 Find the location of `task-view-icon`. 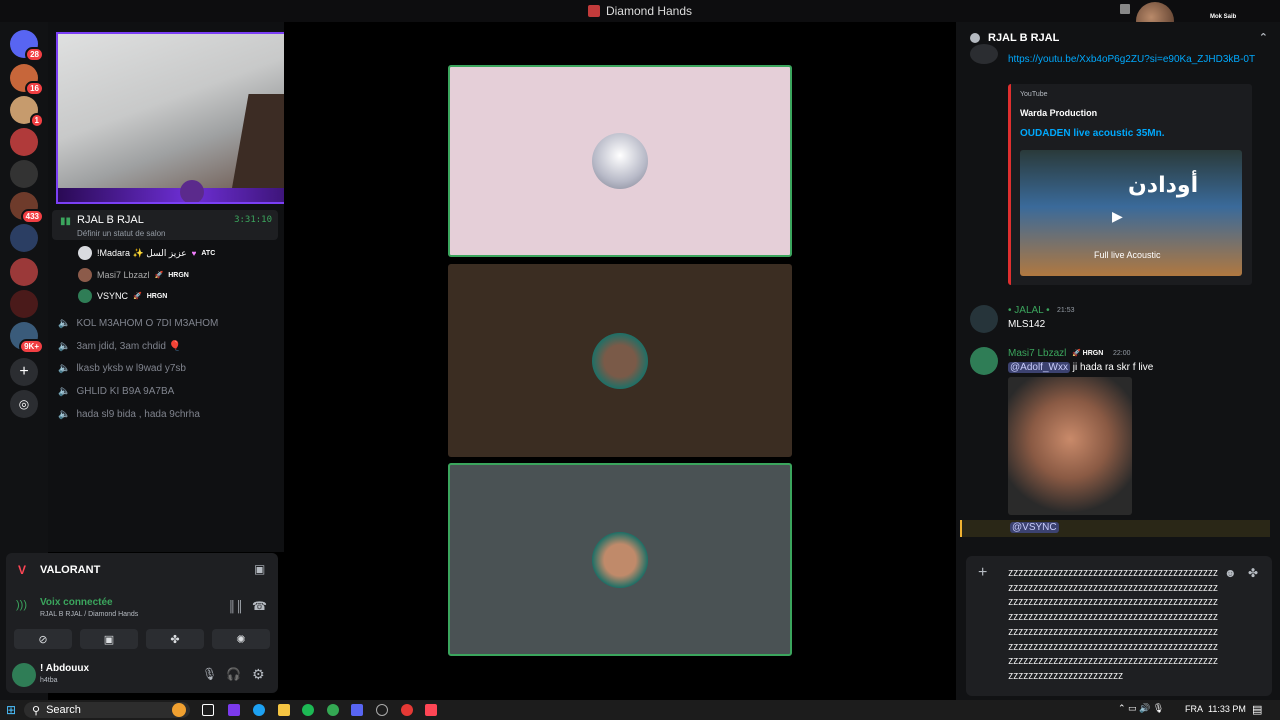

task-view-icon is located at coordinates (208, 710).